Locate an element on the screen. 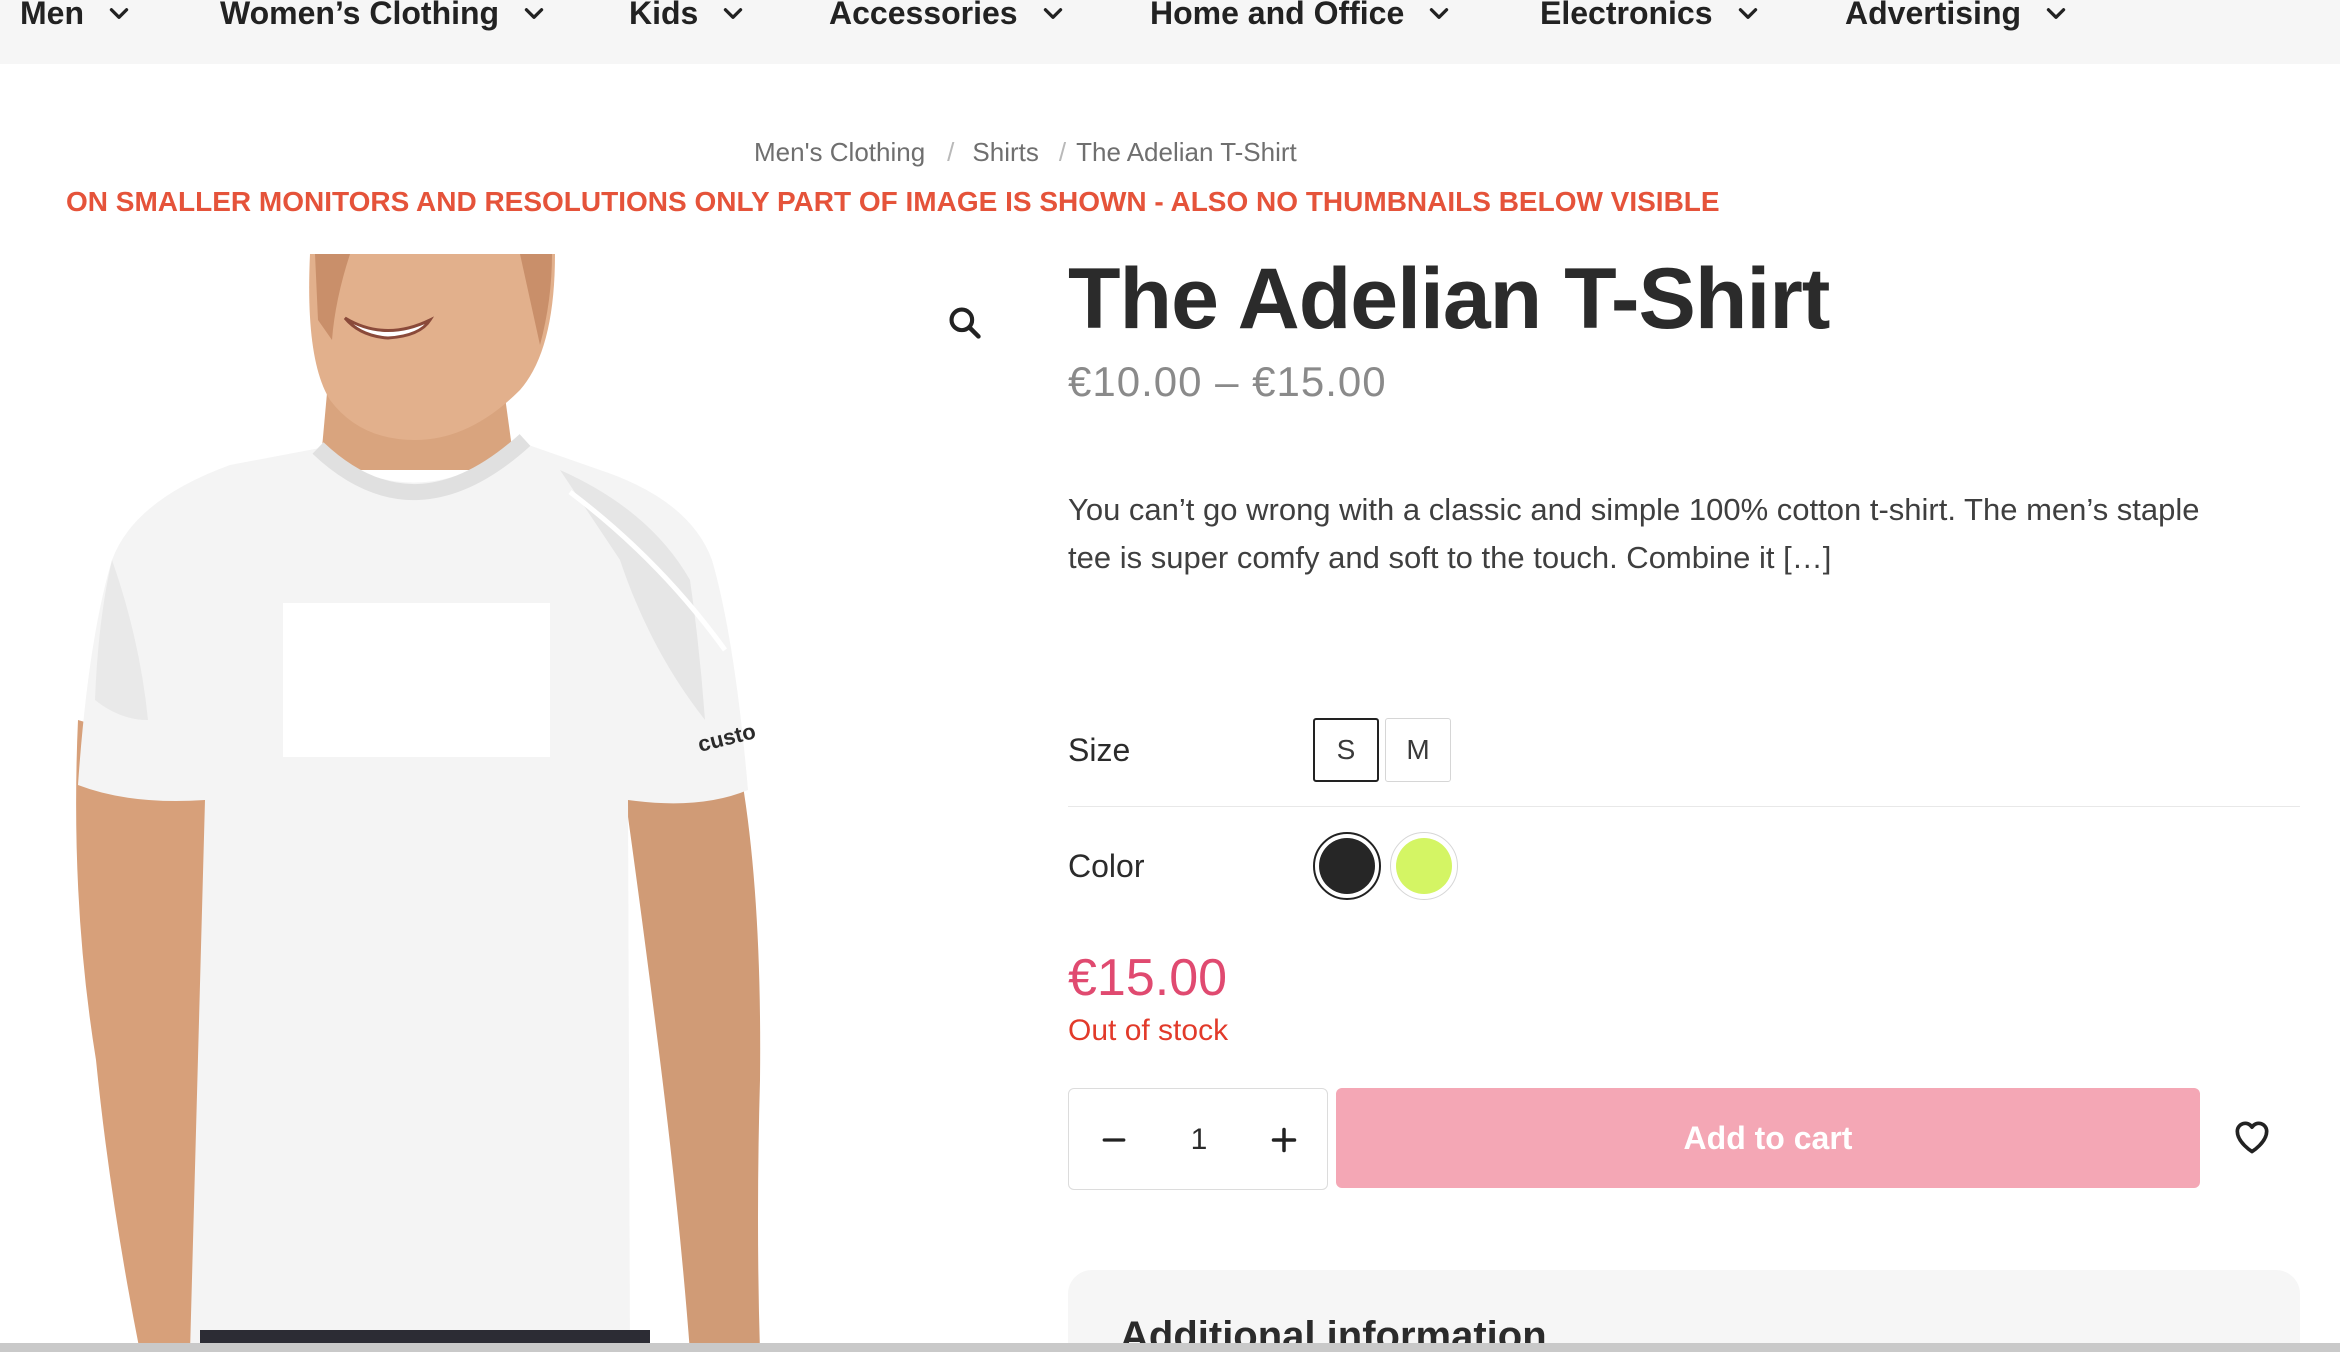 The image size is (2340, 1352). color-swatch-lime is located at coordinates (1424, 866).